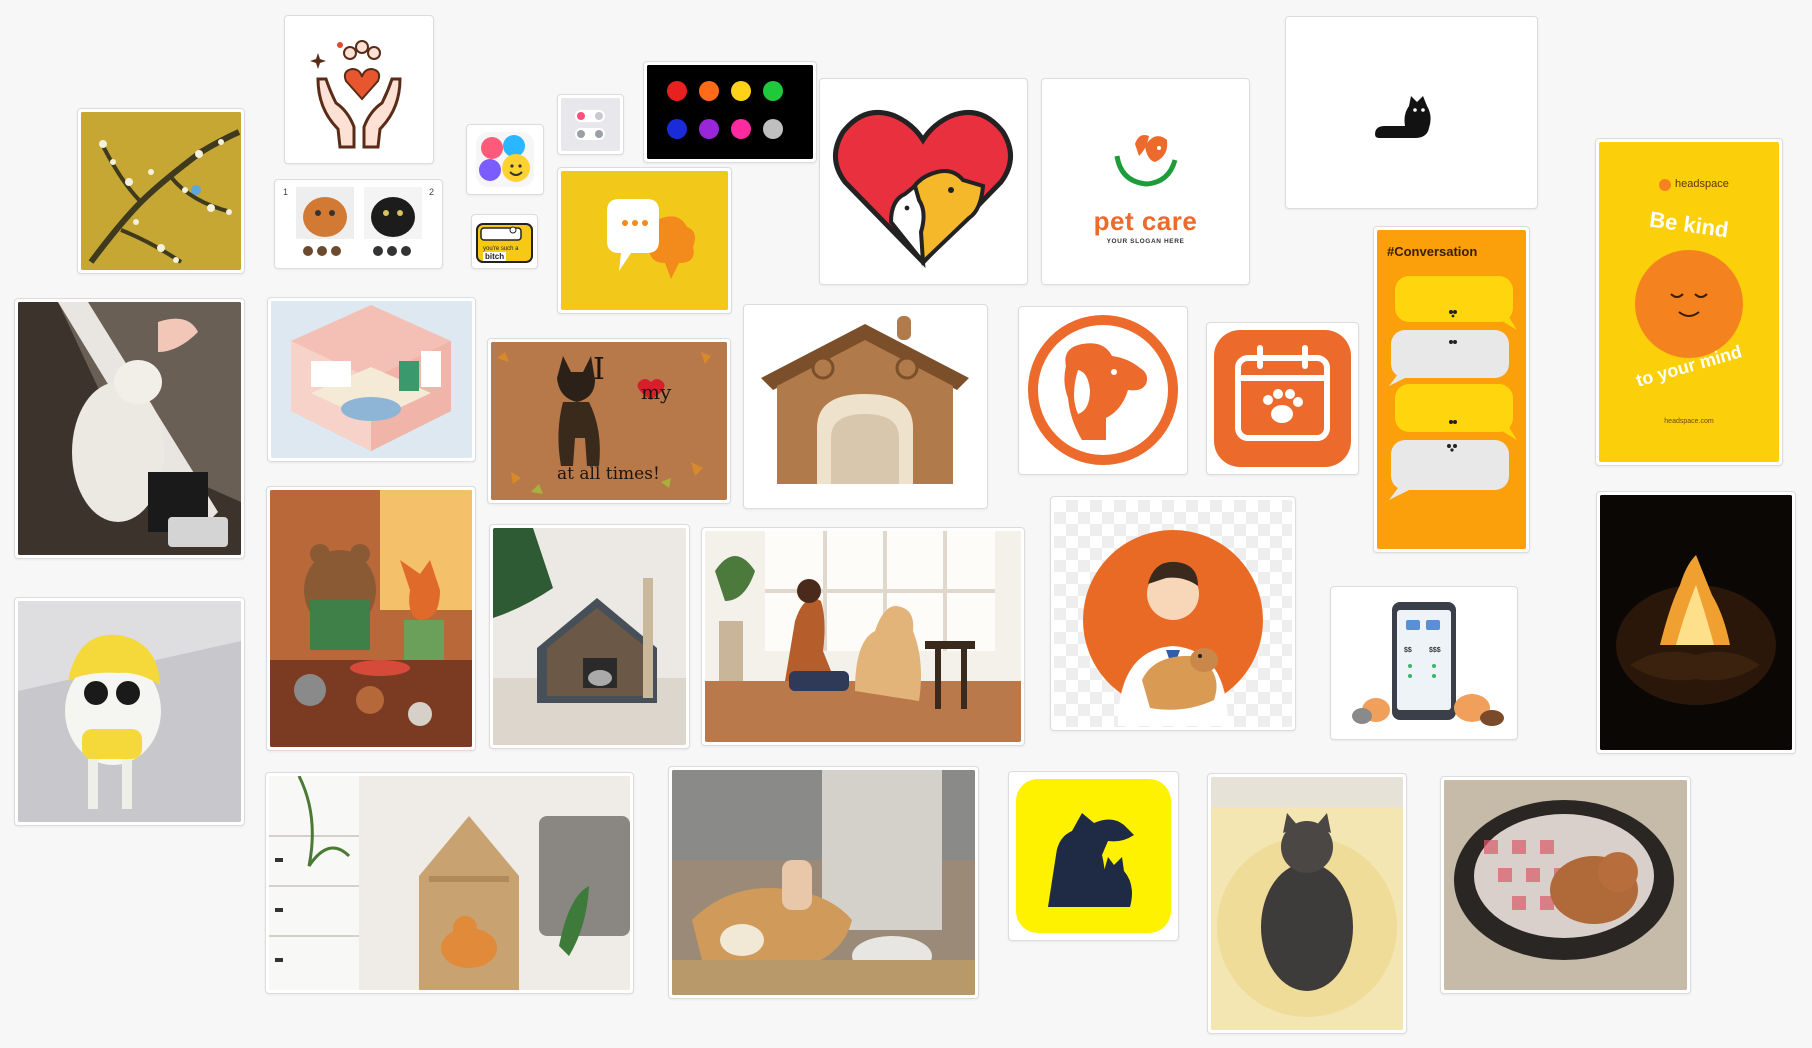 This screenshot has width=1812, height=1048. Describe the element at coordinates (1702, 184) in the screenshot. I see `headspace-brand: headspace` at that location.